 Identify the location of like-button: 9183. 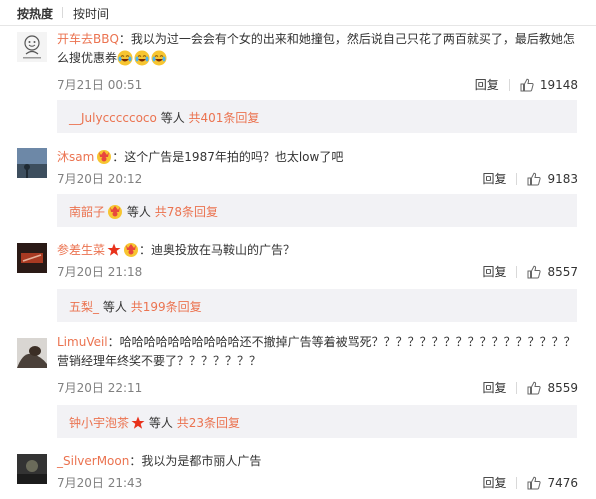
(552, 179).